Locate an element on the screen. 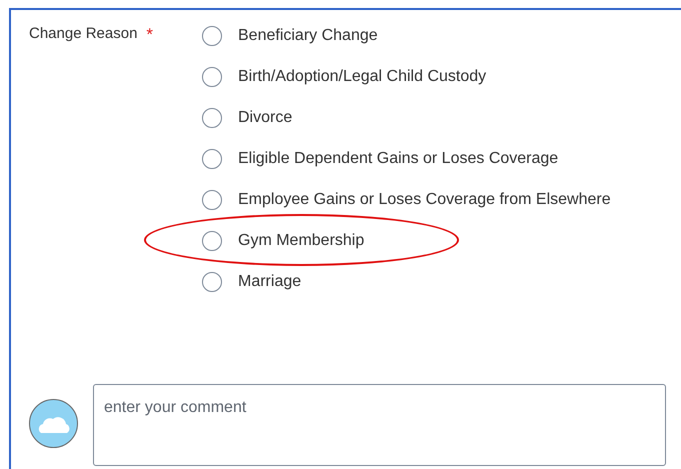 This screenshot has width=681, height=469. field-label: Change Reason is located at coordinates (83, 34).